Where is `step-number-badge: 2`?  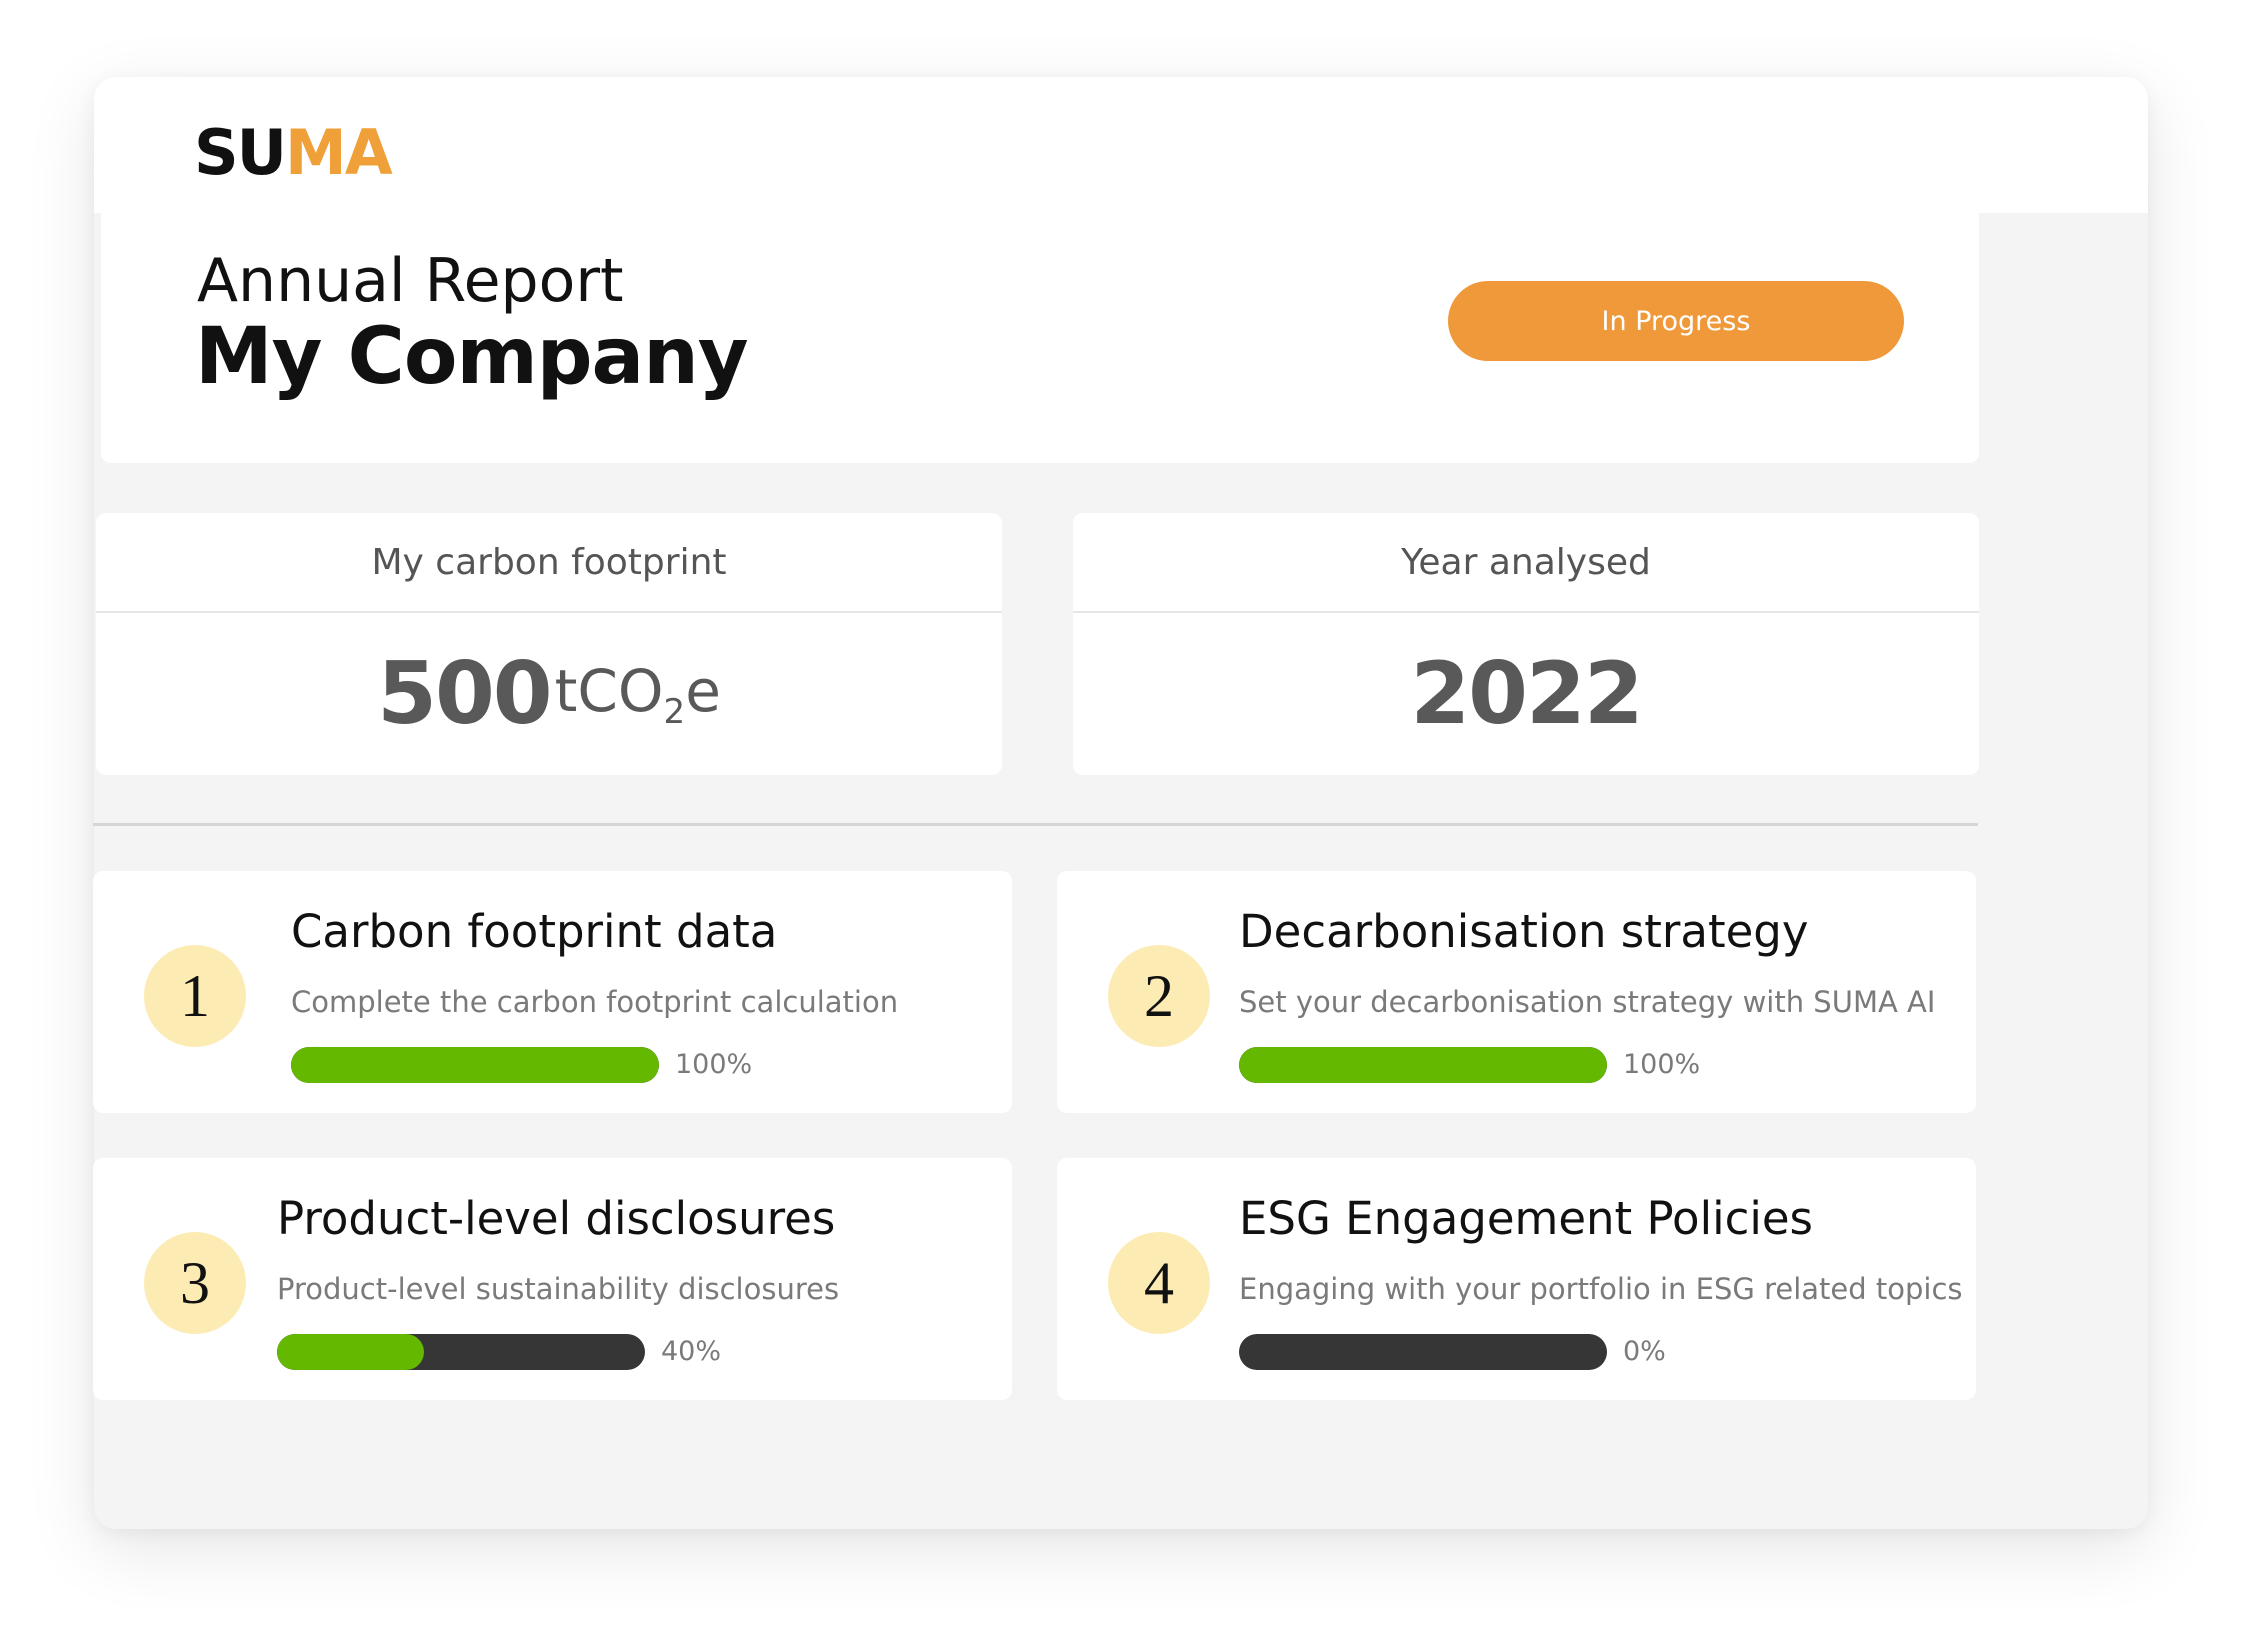 step-number-badge: 2 is located at coordinates (1159, 996).